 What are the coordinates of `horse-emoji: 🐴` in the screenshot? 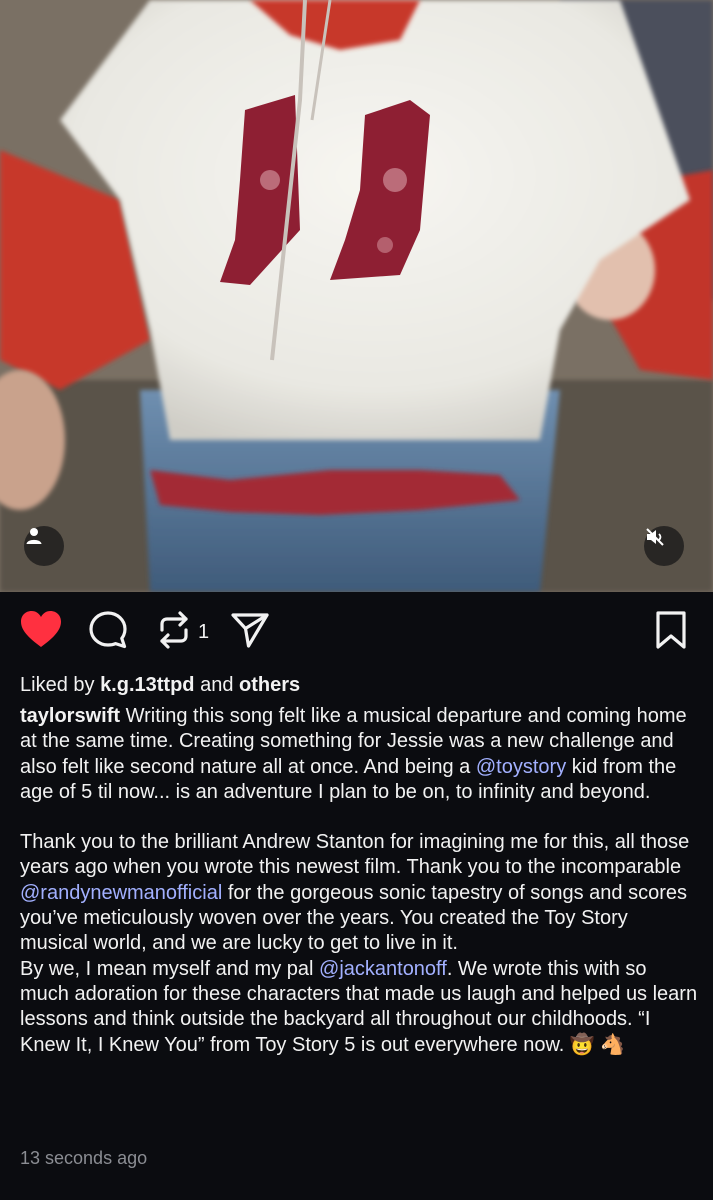 It's located at (613, 1044).